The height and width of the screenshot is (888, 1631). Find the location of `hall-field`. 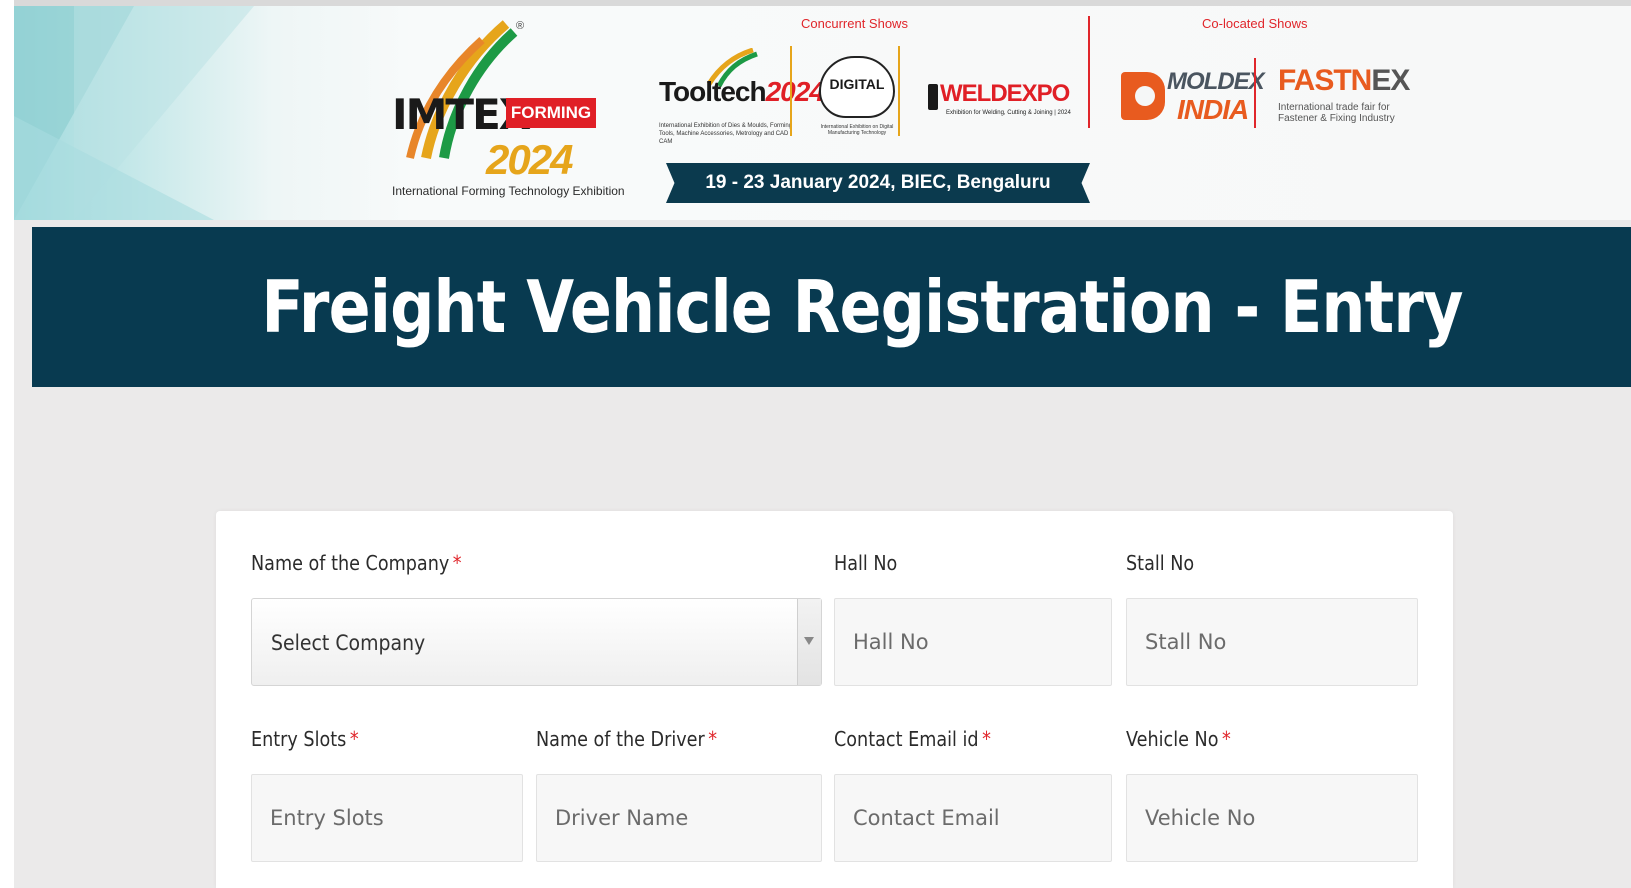

hall-field is located at coordinates (973, 642).